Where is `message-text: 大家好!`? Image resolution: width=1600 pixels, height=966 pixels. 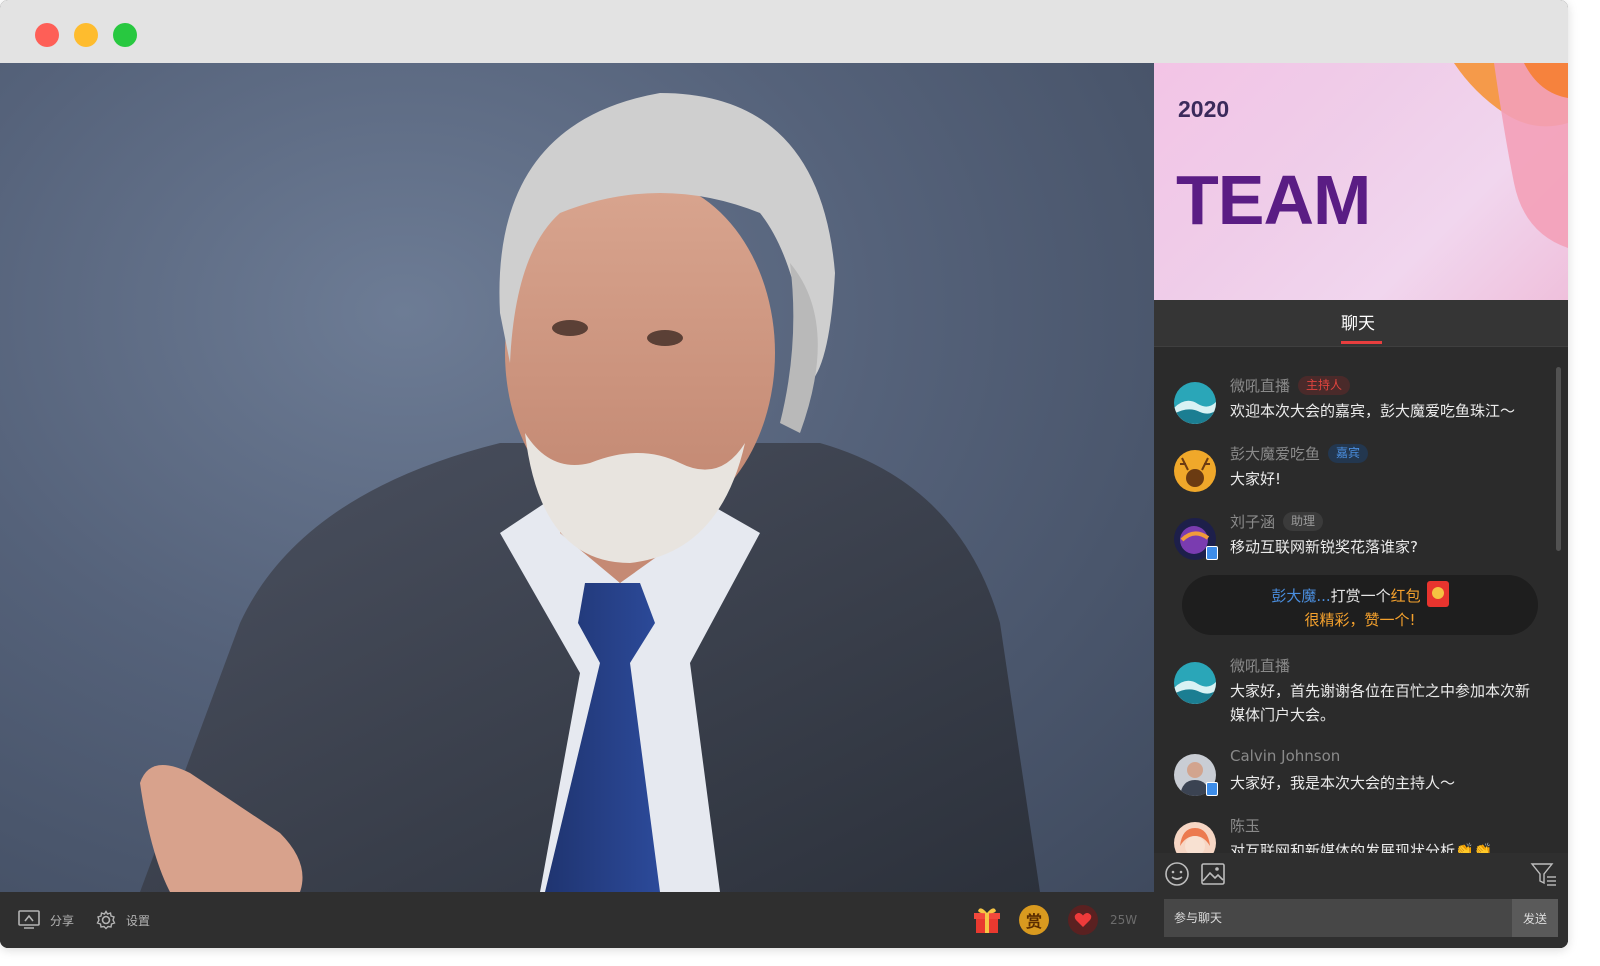
message-text: 大家好! is located at coordinates (1256, 479).